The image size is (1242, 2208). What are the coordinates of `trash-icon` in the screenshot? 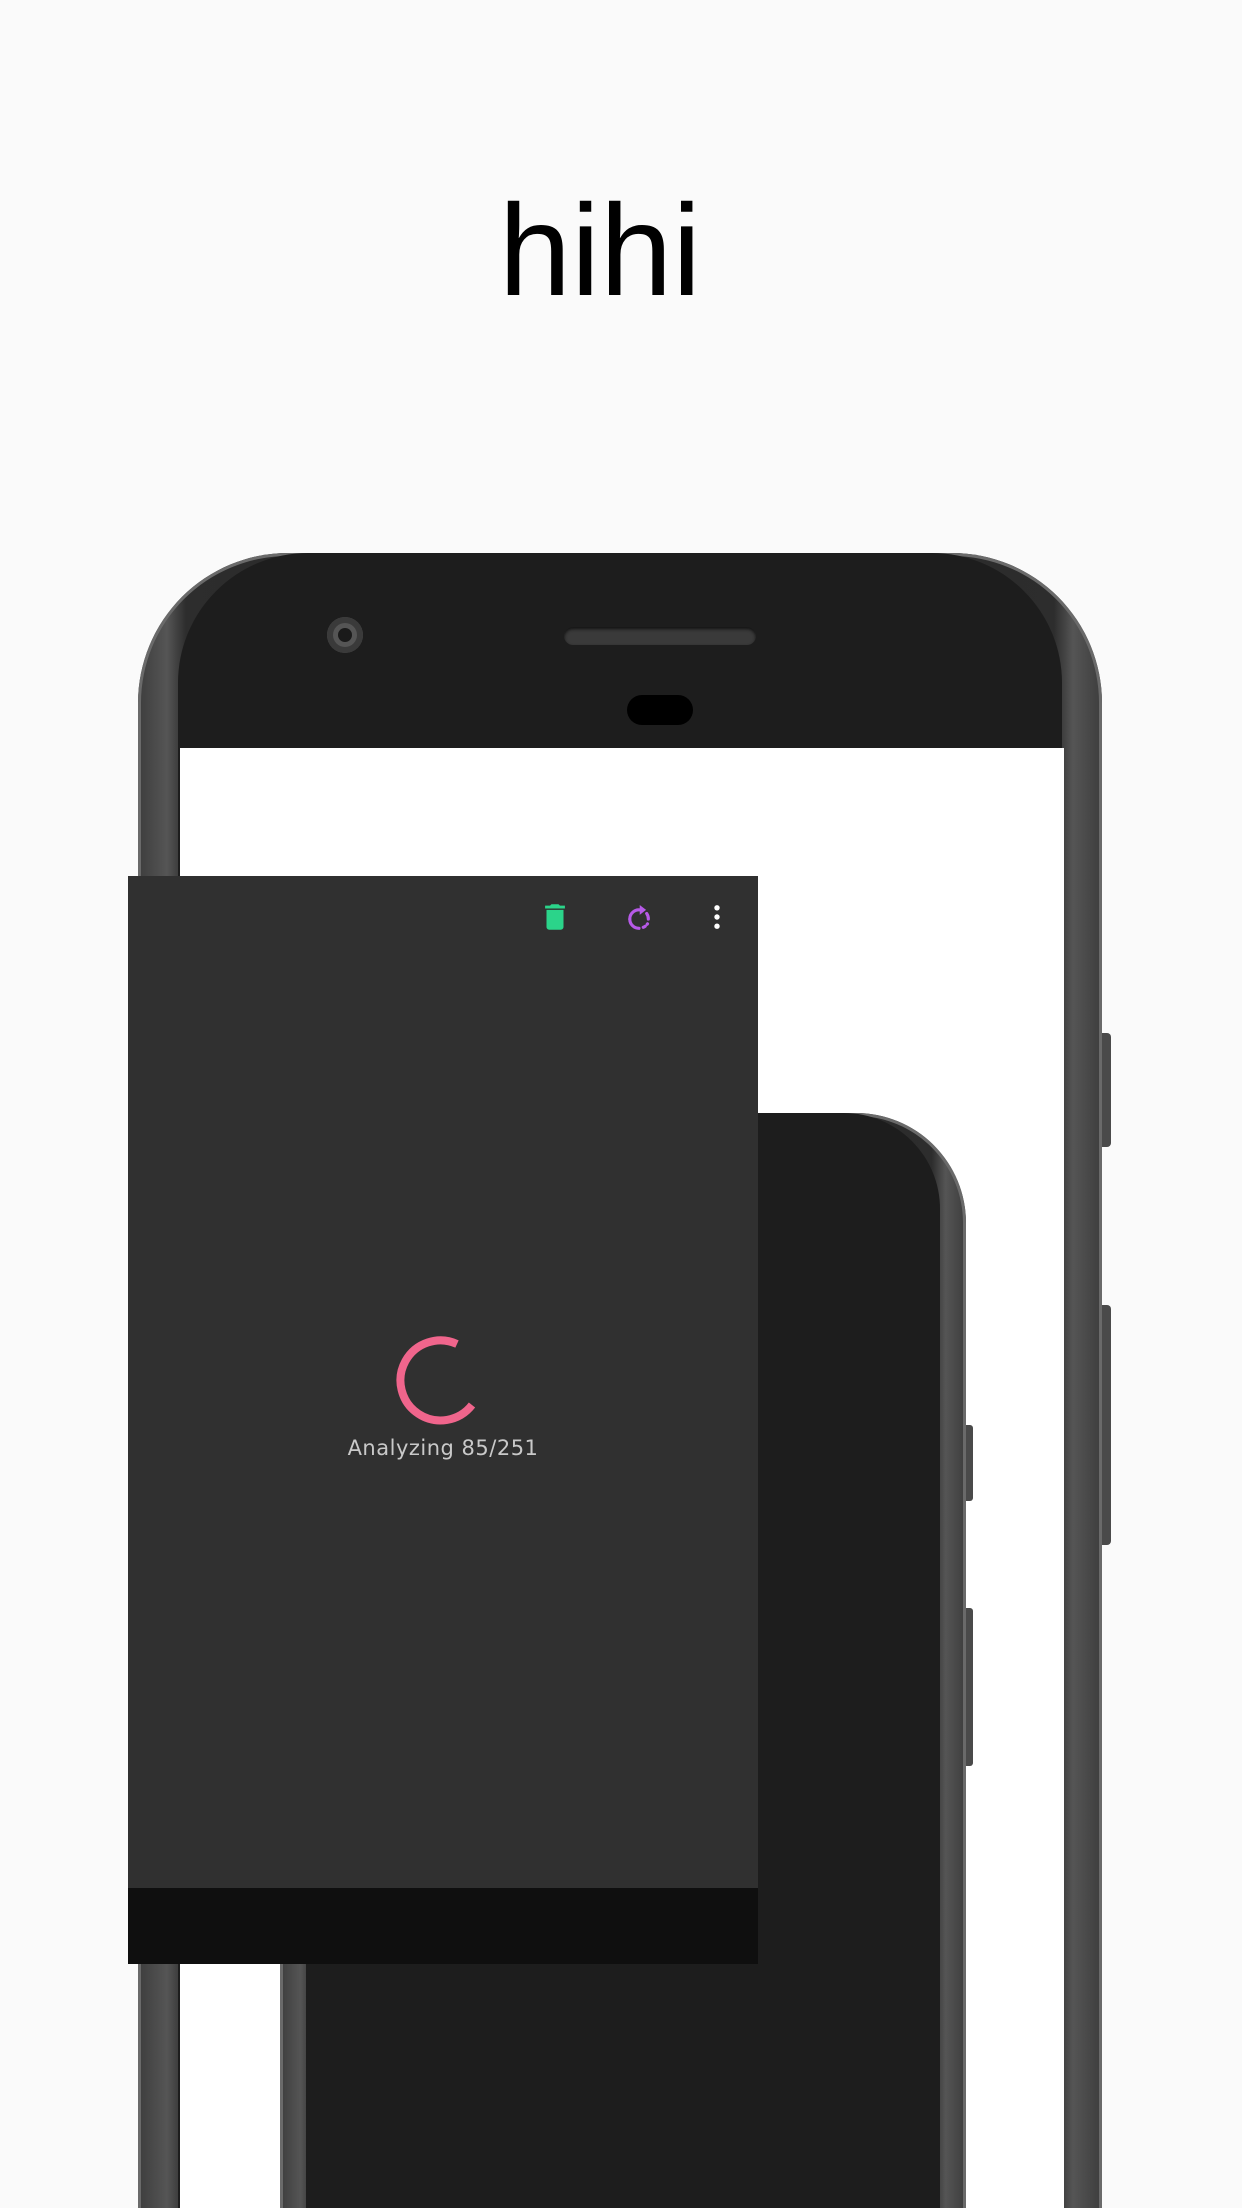 It's located at (555, 917).